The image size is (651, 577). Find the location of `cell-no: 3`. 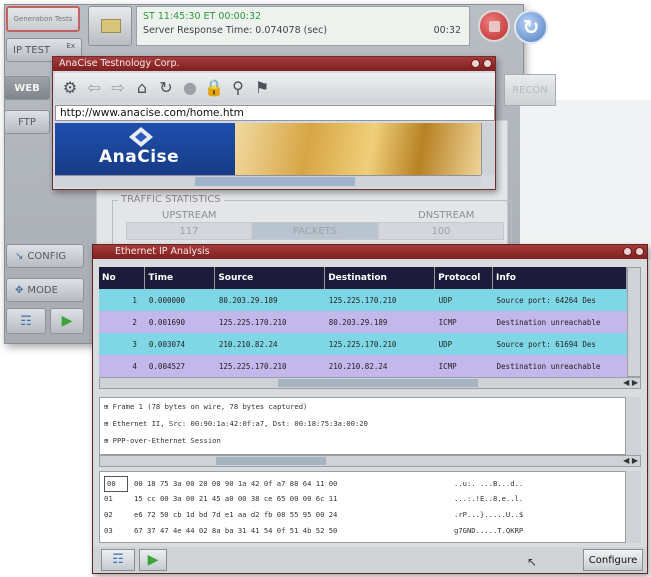

cell-no: 3 is located at coordinates (122, 344).